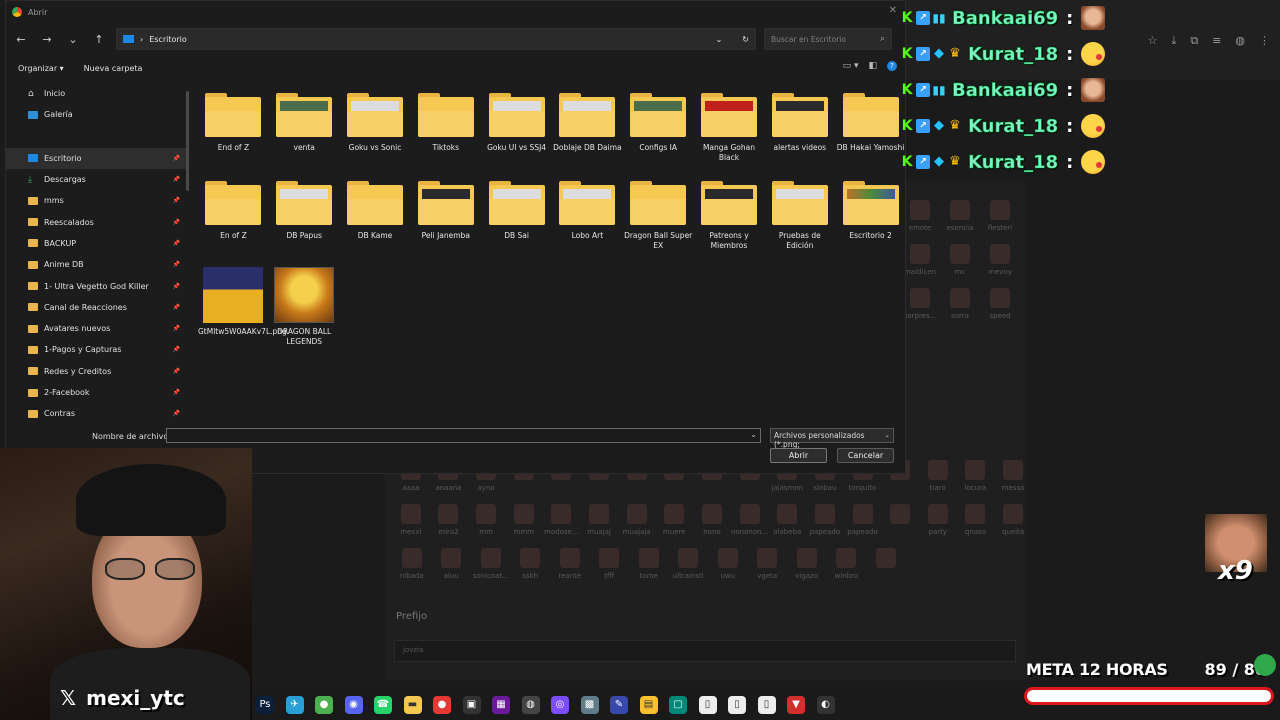 This screenshot has height=720, width=1280. What do you see at coordinates (524, 520) in the screenshot?
I see `emote-item: mmm` at bounding box center [524, 520].